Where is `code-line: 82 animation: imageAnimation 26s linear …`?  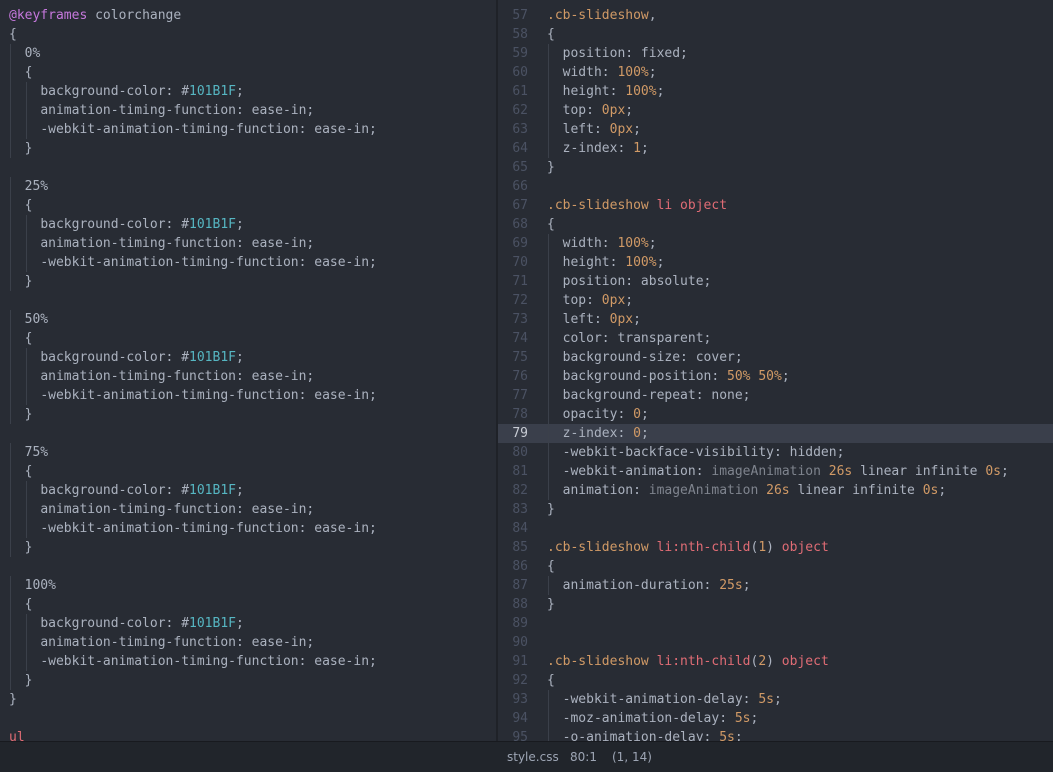 code-line: 82 animation: imageAnimation 26s linear … is located at coordinates (775, 490).